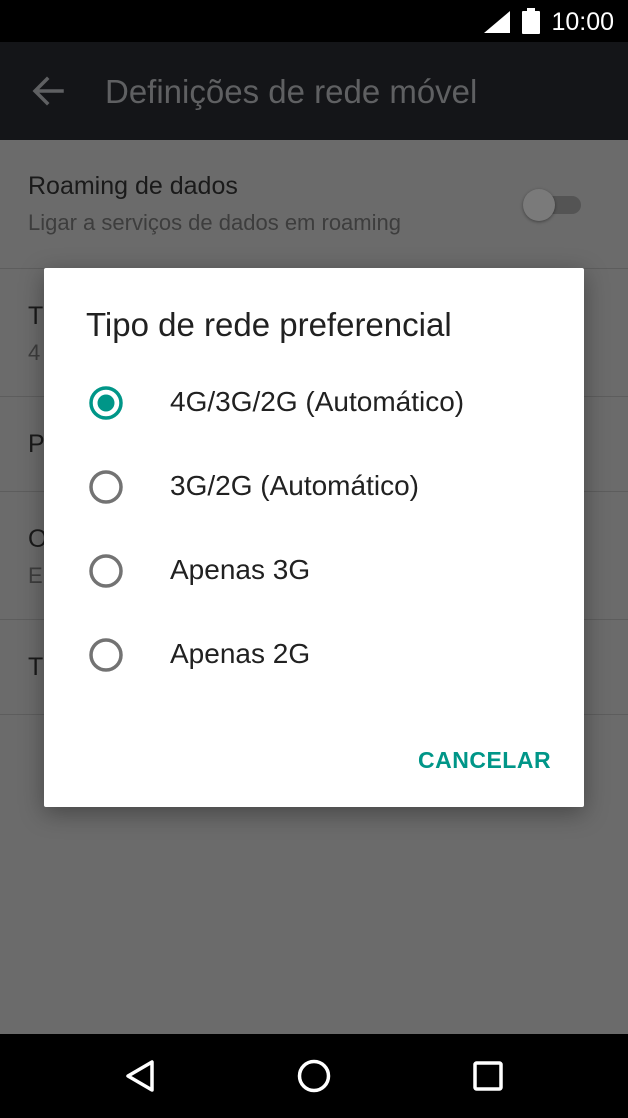  Describe the element at coordinates (133, 186) in the screenshot. I see `setting-roaming-title: Roaming de dados` at that location.